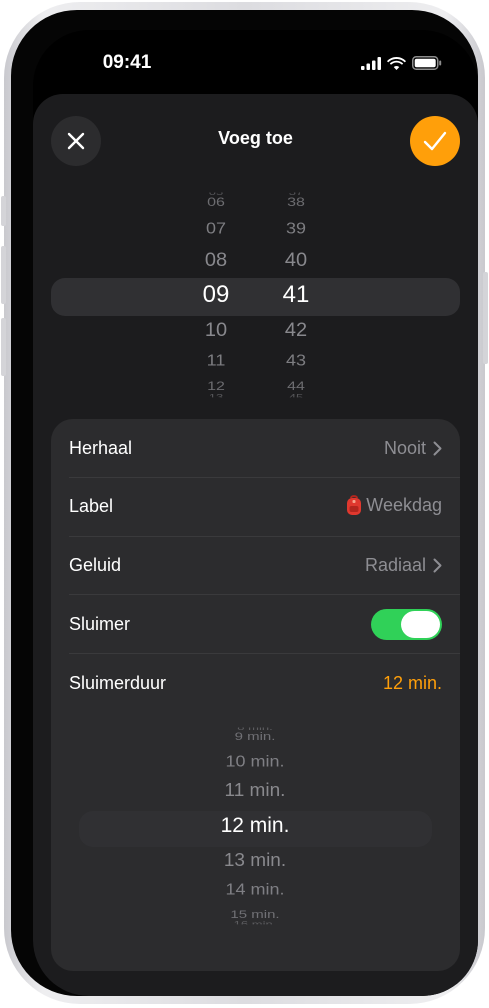 This screenshot has width=489, height=1008. What do you see at coordinates (485, 318) in the screenshot?
I see `power-button` at bounding box center [485, 318].